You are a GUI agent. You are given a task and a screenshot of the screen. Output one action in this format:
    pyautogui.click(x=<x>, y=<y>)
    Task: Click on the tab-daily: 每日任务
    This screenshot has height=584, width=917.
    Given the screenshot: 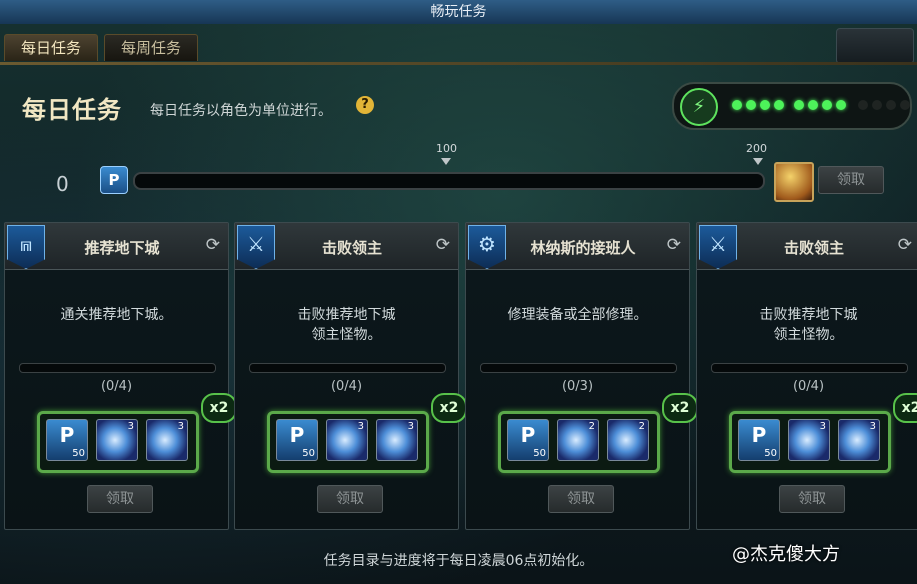 What is the action you would take?
    pyautogui.click(x=51, y=47)
    